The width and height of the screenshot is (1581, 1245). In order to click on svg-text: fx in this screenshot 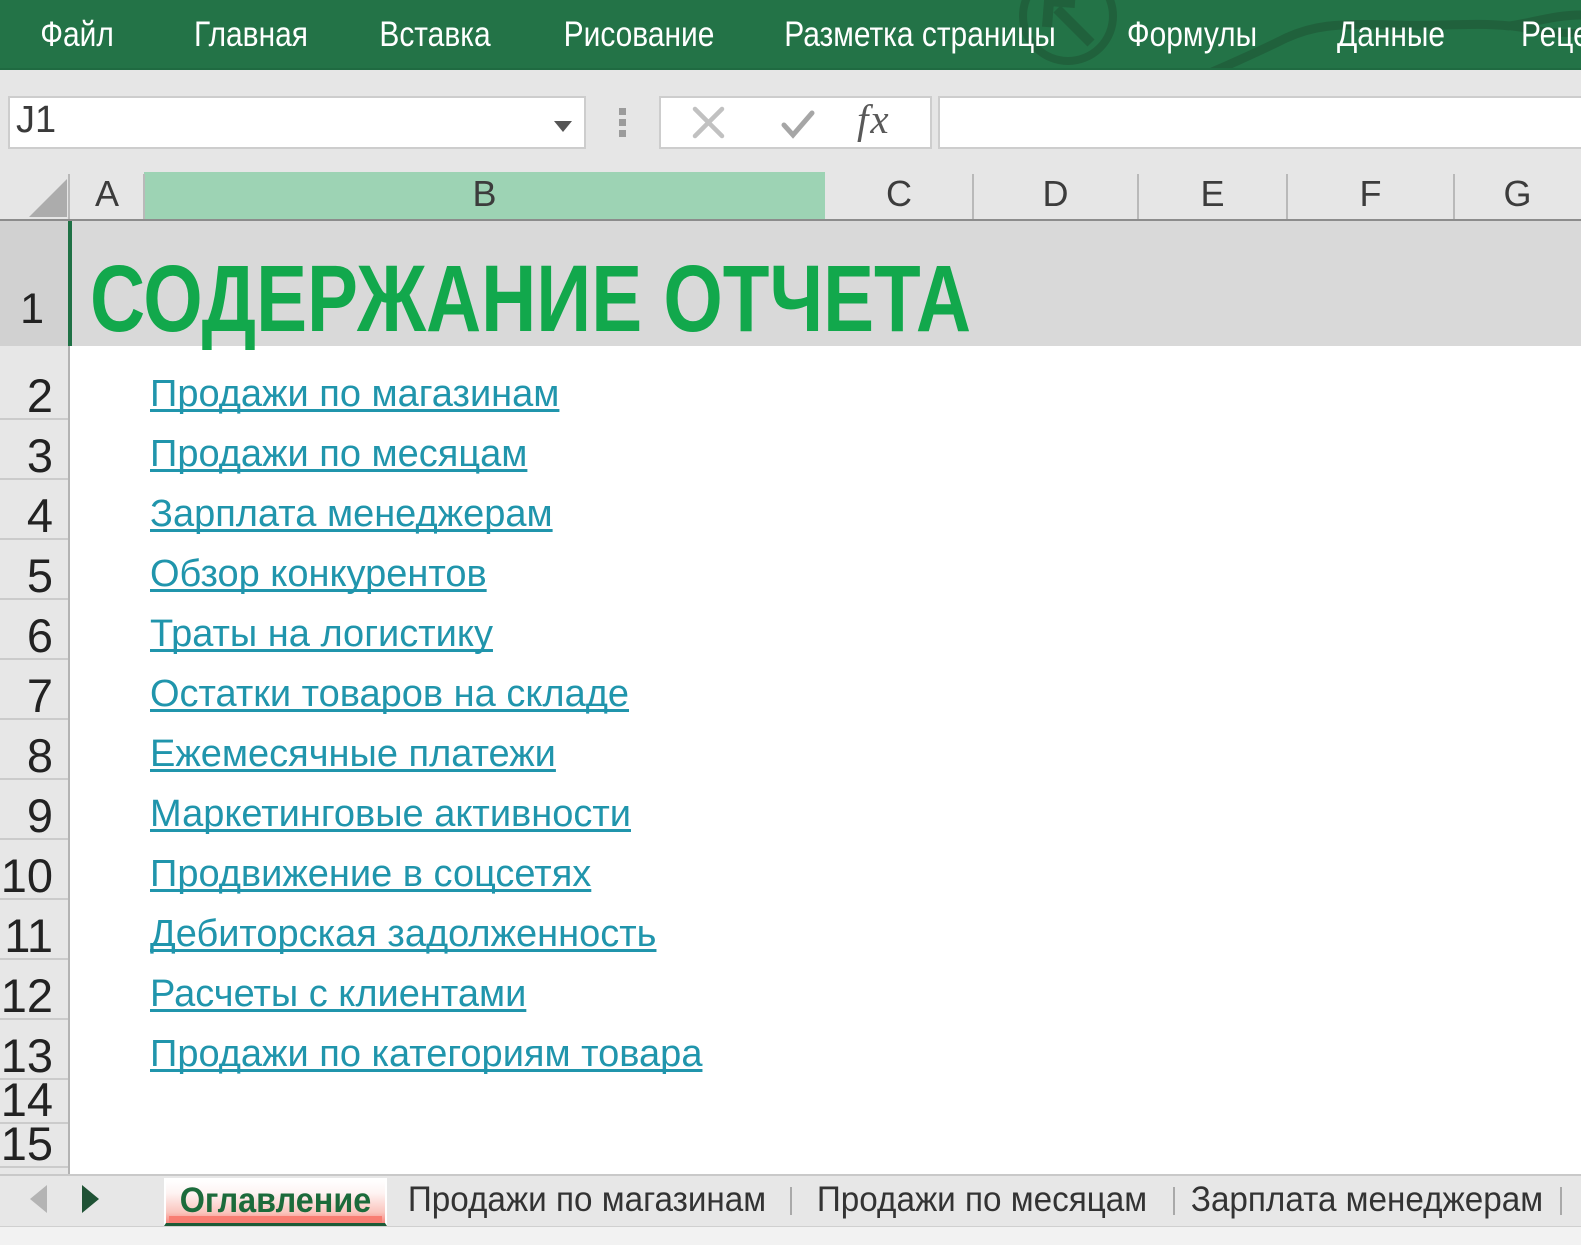, I will do `click(874, 120)`.